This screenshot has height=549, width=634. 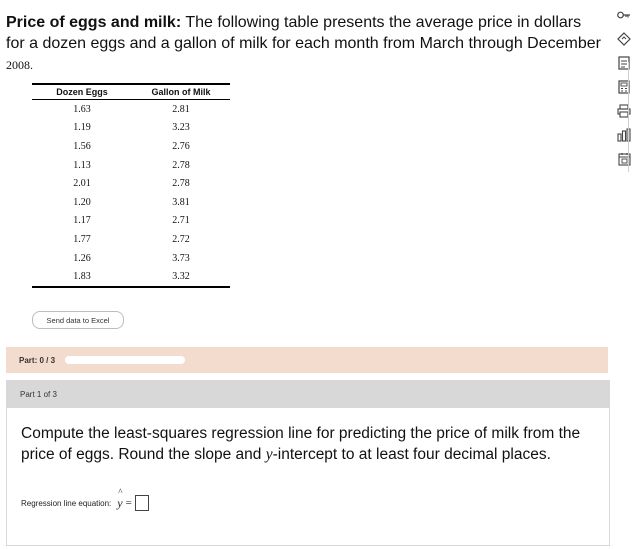 What do you see at coordinates (131, 202) in the screenshot?
I see `table-row: 1.20 3.81` at bounding box center [131, 202].